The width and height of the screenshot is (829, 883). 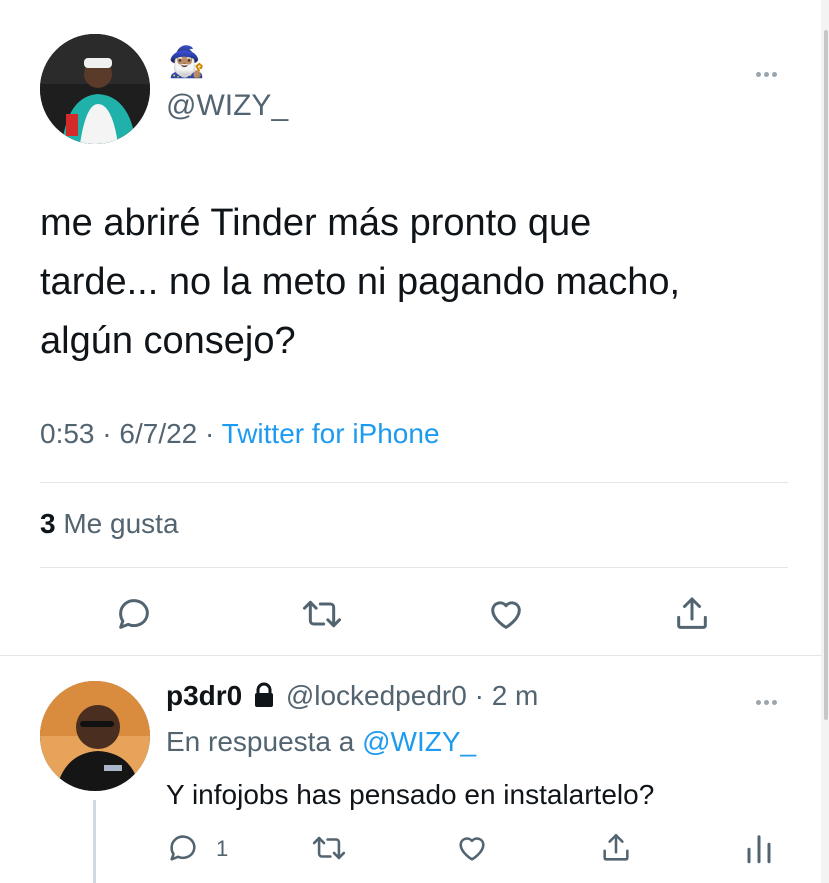 I want to click on scrollbar-thumb, so click(x=826, y=375).